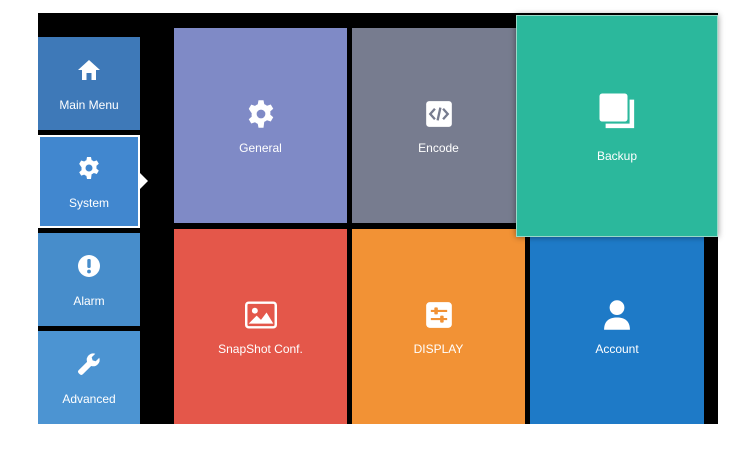 The width and height of the screenshot is (750, 450). I want to click on tile-snapshot-conf: SnapShot Conf., so click(260, 326).